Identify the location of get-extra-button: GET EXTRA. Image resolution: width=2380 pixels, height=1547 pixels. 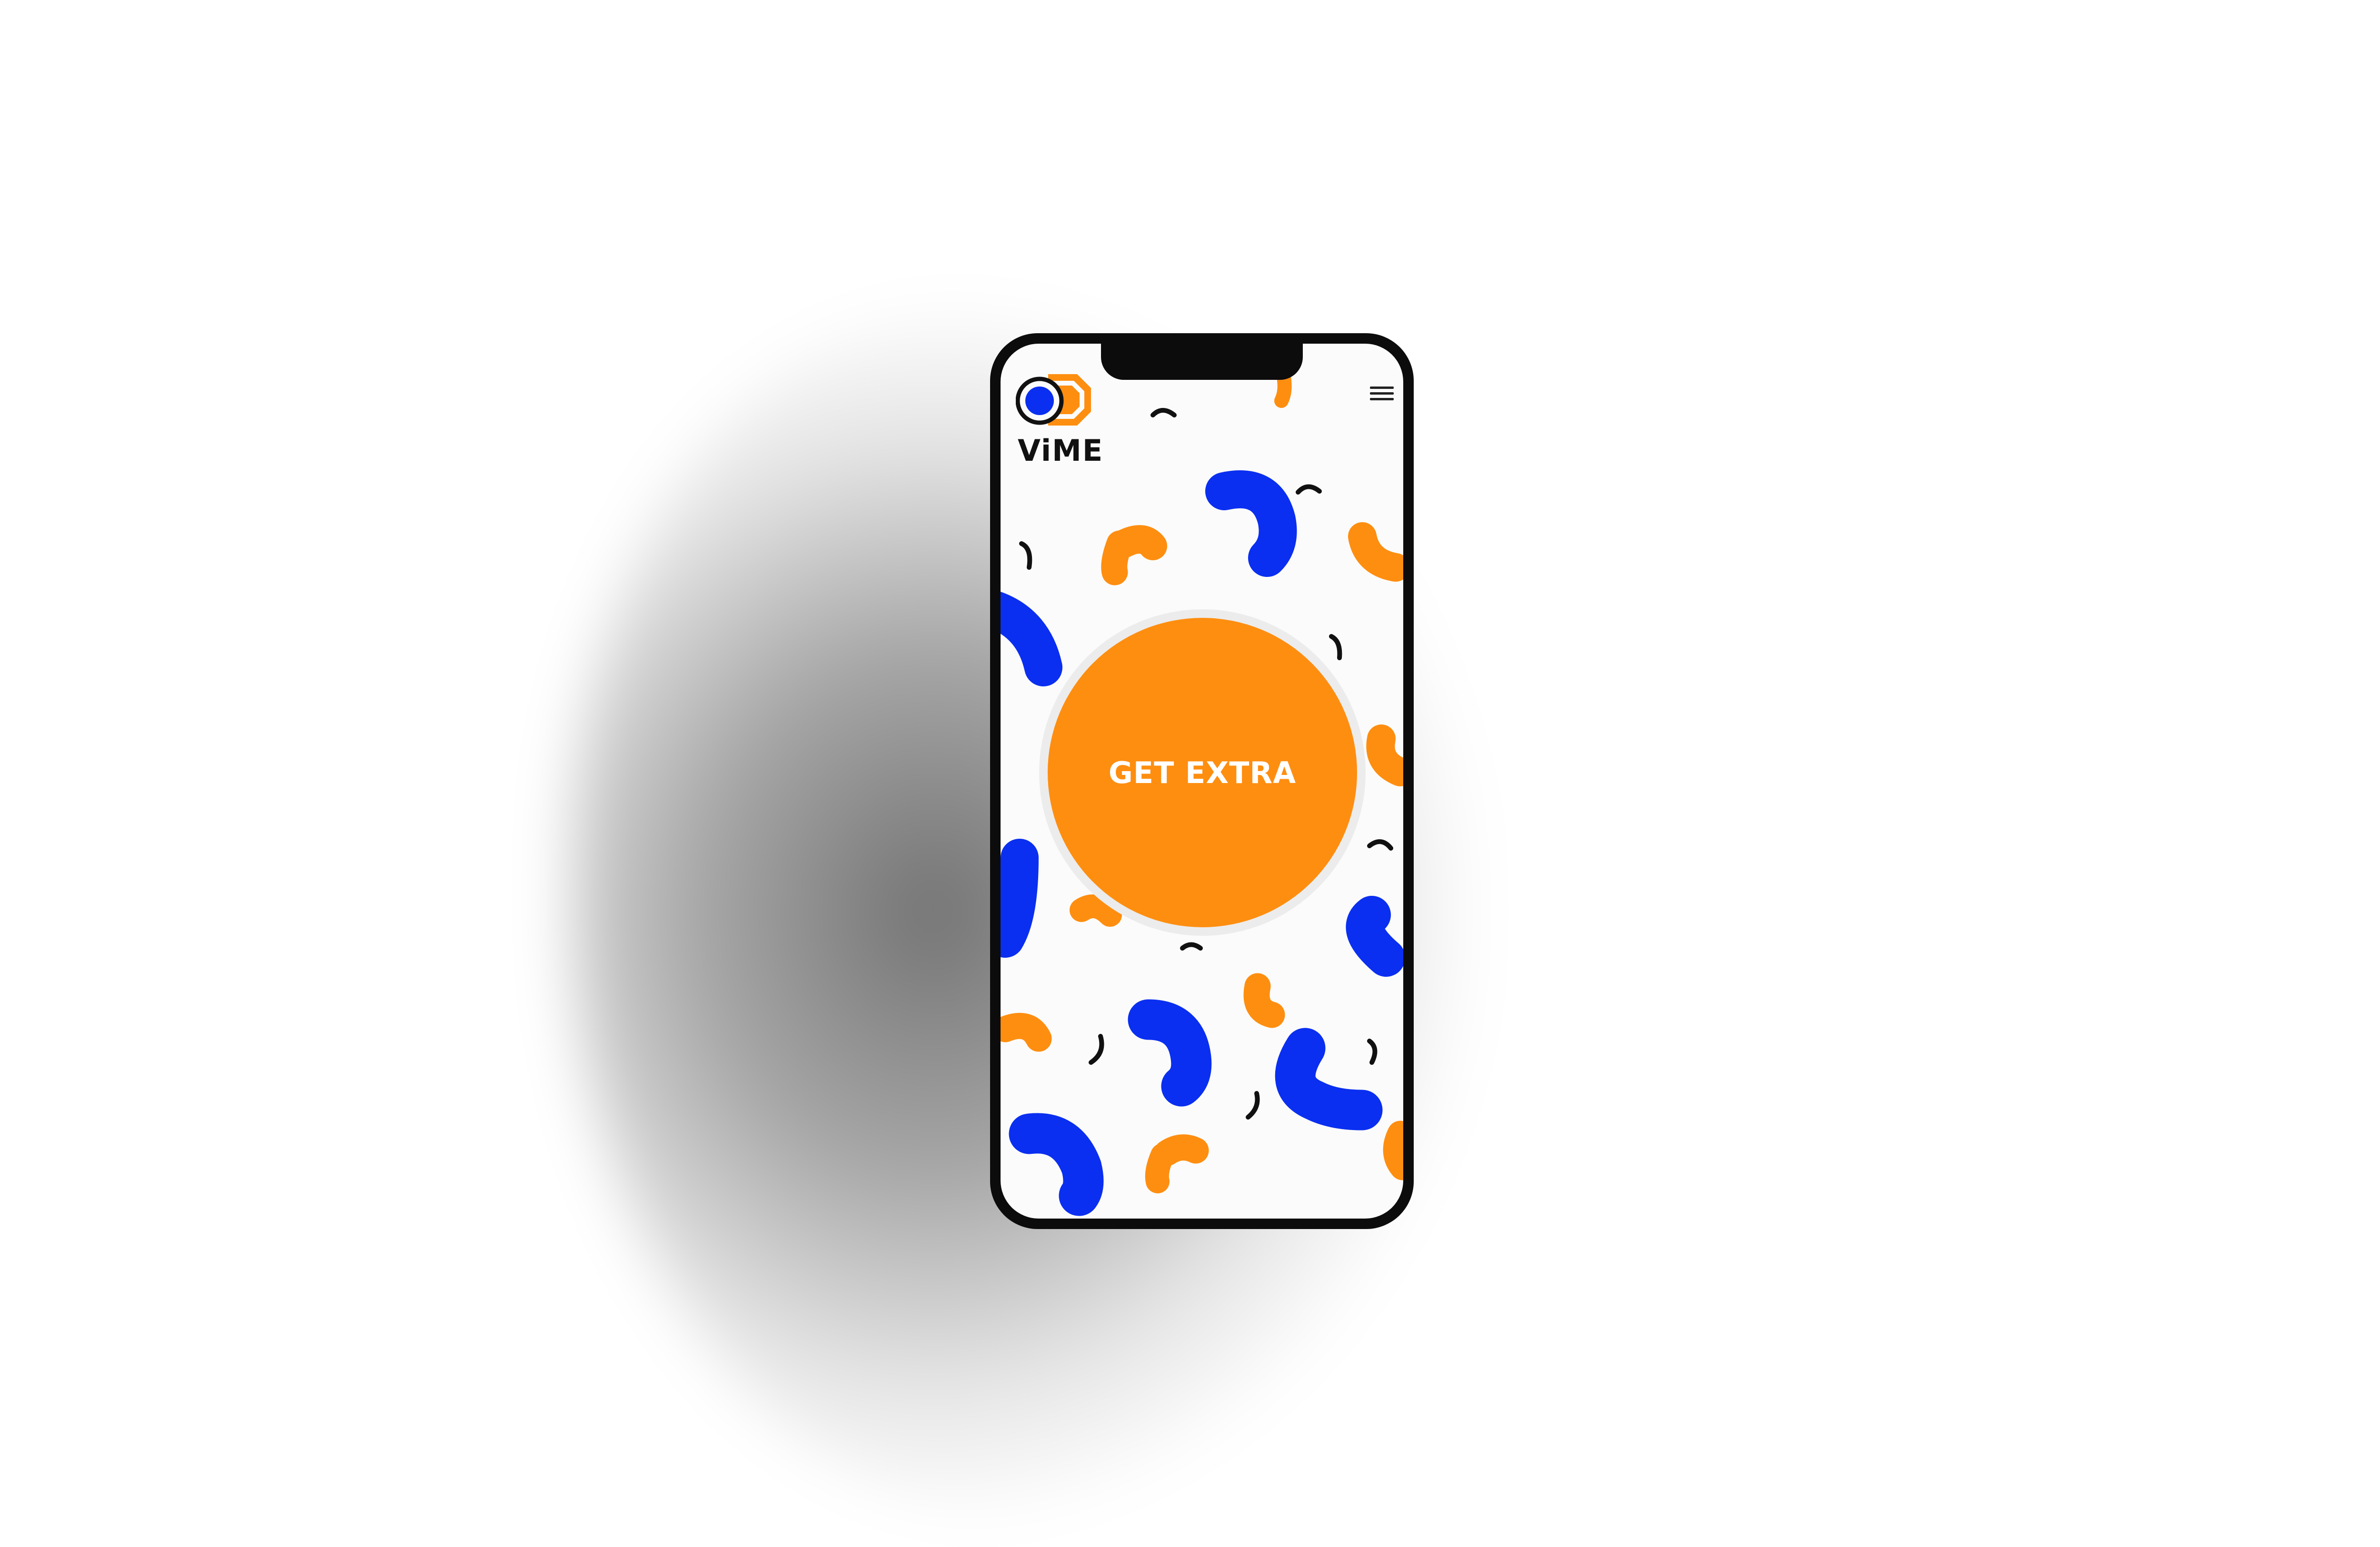
(1202, 772).